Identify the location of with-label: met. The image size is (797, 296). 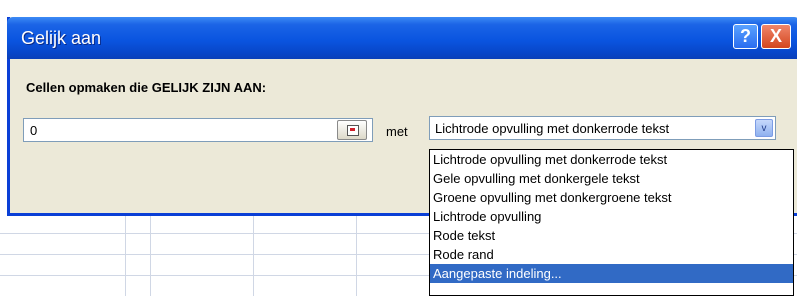
(397, 131).